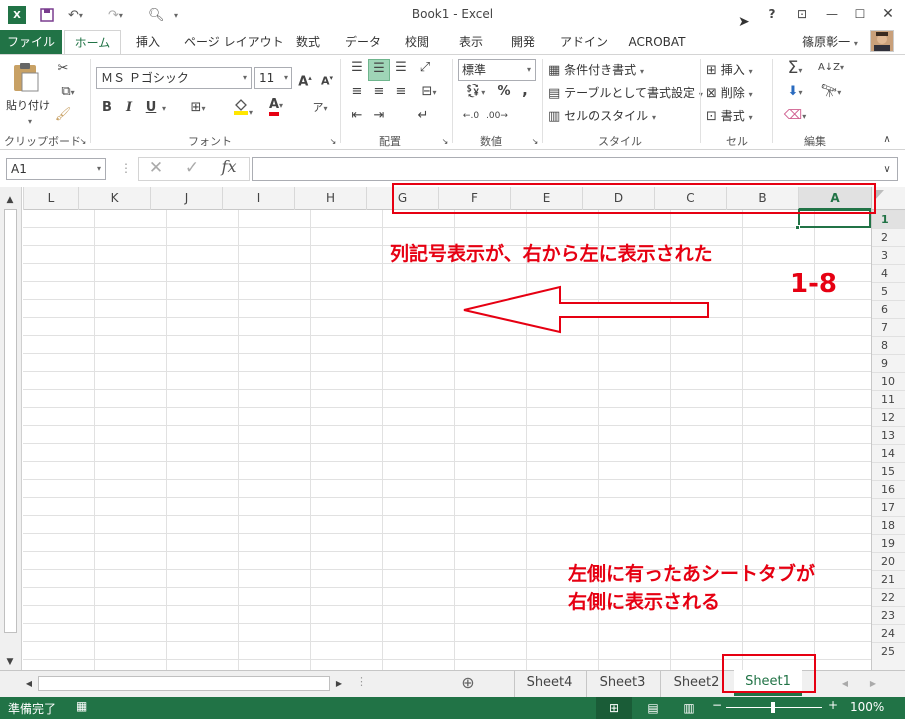 This screenshot has height=719, width=905. Describe the element at coordinates (622, 684) in the screenshot. I see `sheet-tab-sheet3: Sheet3` at that location.